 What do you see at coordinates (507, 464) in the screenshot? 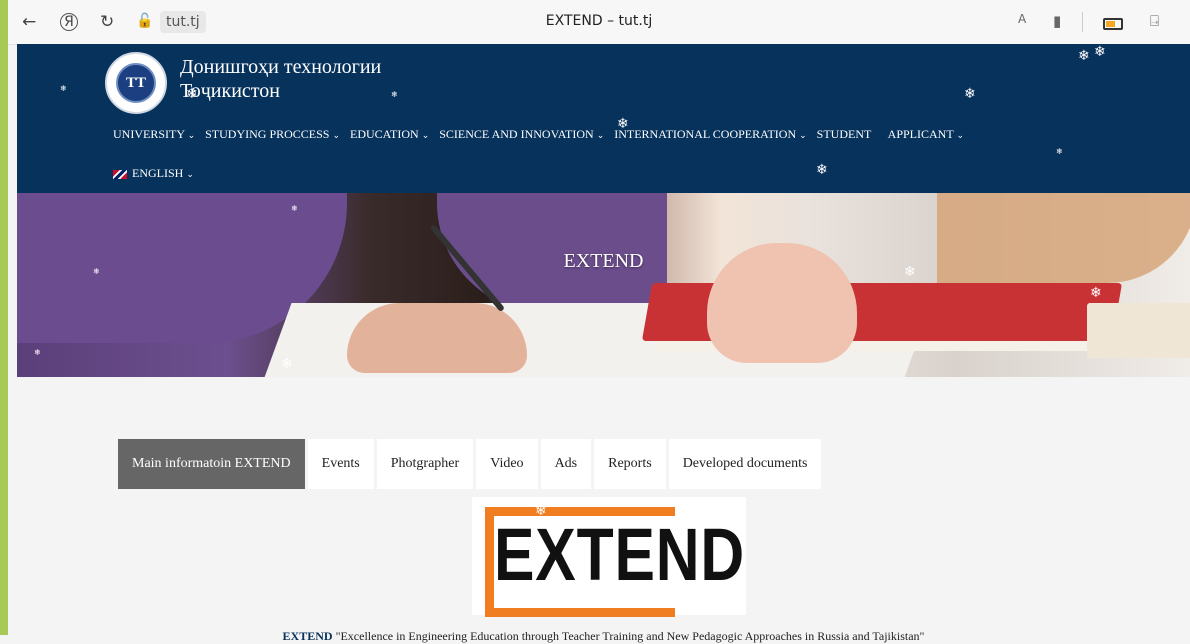
I see `tab-video: Video` at bounding box center [507, 464].